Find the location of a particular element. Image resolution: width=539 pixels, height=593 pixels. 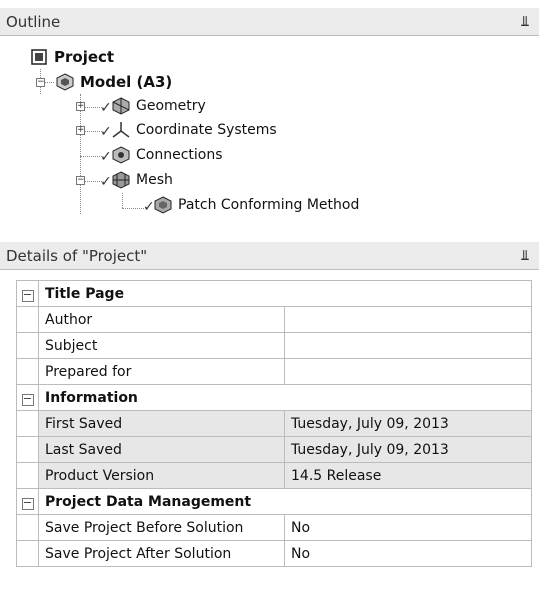

model-icon is located at coordinates (65, 82).